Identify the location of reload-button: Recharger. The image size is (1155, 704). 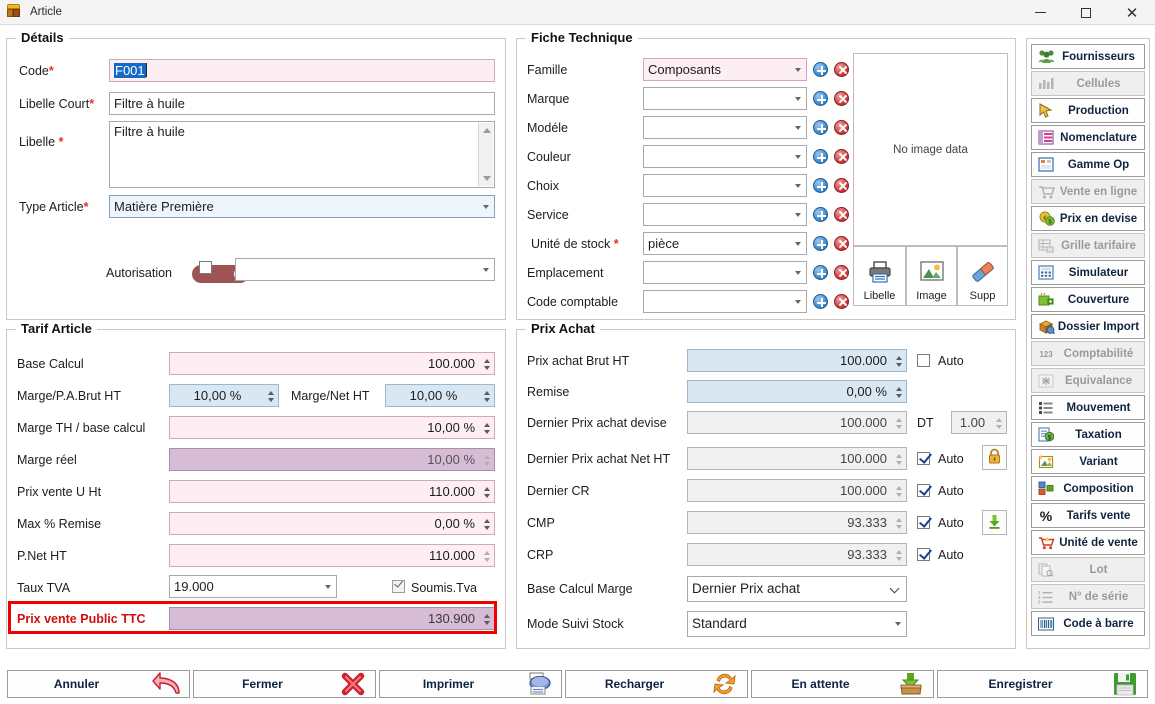
(656, 684).